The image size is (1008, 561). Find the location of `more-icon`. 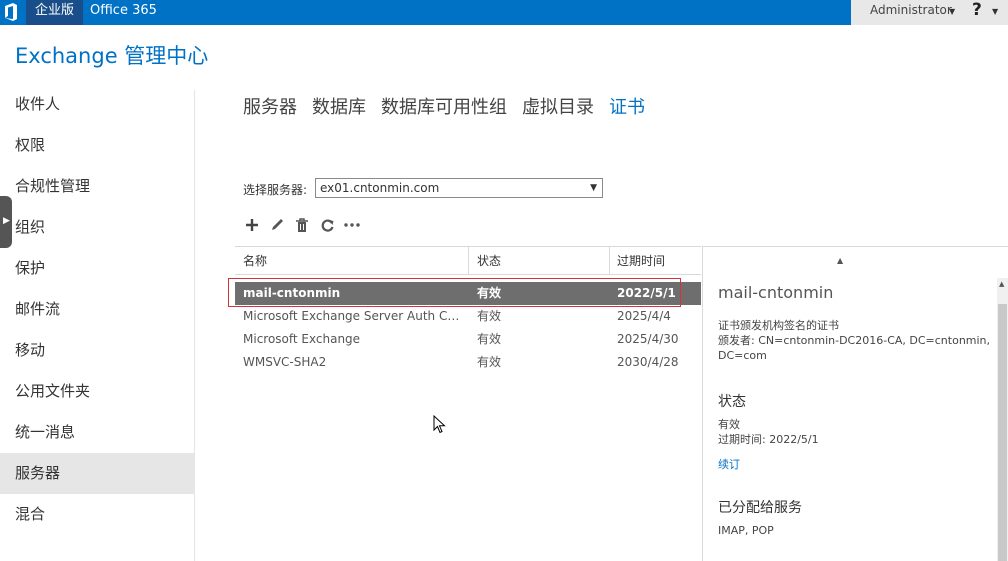

more-icon is located at coordinates (352, 225).